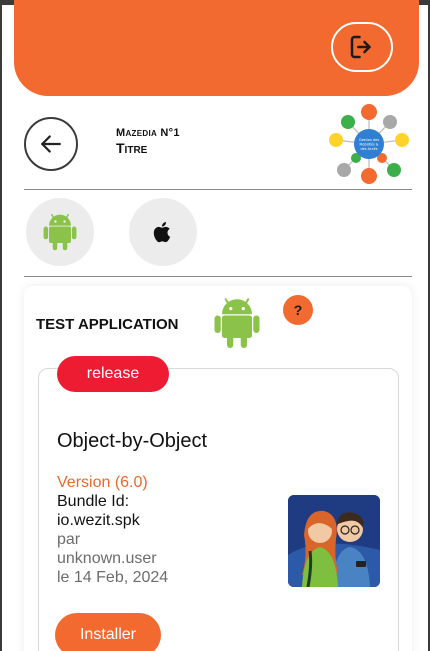 This screenshot has width=430, height=651. I want to click on page-title: Titre, so click(132, 148).